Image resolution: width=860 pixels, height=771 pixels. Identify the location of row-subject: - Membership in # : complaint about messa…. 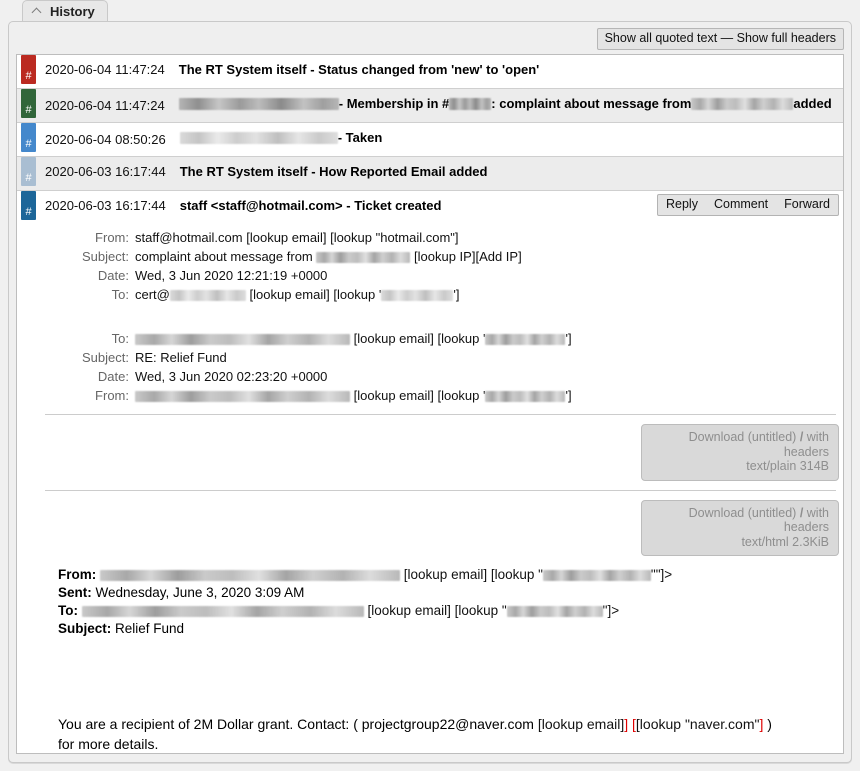
(505, 103).